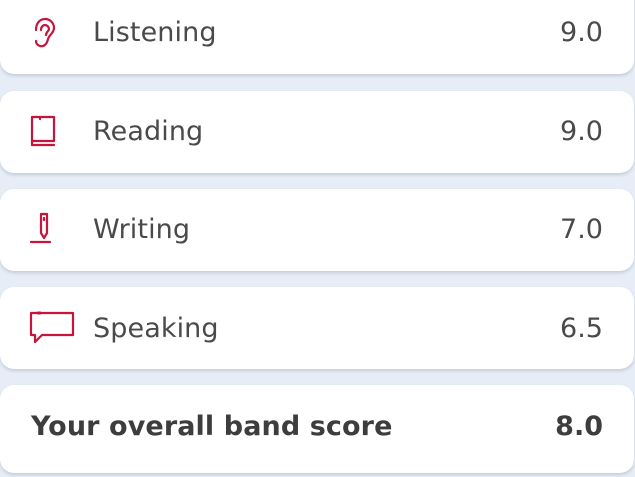 The width and height of the screenshot is (635, 477). What do you see at coordinates (148, 131) in the screenshot?
I see `skill-label: Reading` at bounding box center [148, 131].